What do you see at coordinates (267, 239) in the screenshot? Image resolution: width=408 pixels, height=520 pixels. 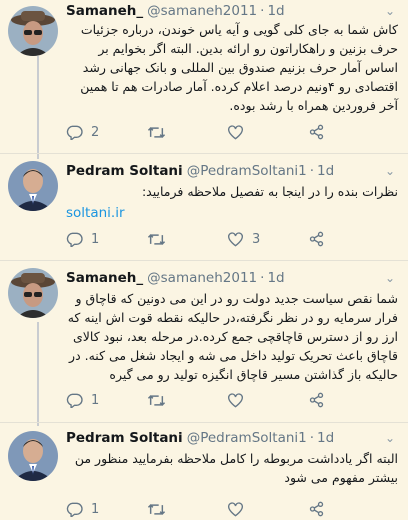 I see `like-button: 3` at bounding box center [267, 239].